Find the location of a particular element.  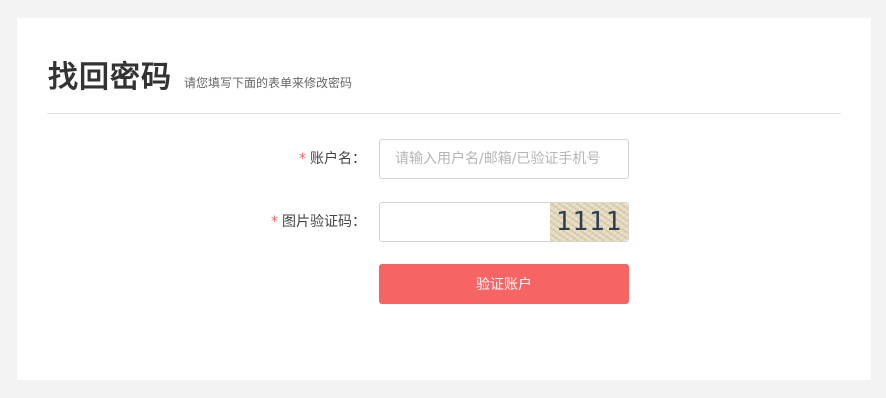

account-row: * 账户名： is located at coordinates (444, 159).